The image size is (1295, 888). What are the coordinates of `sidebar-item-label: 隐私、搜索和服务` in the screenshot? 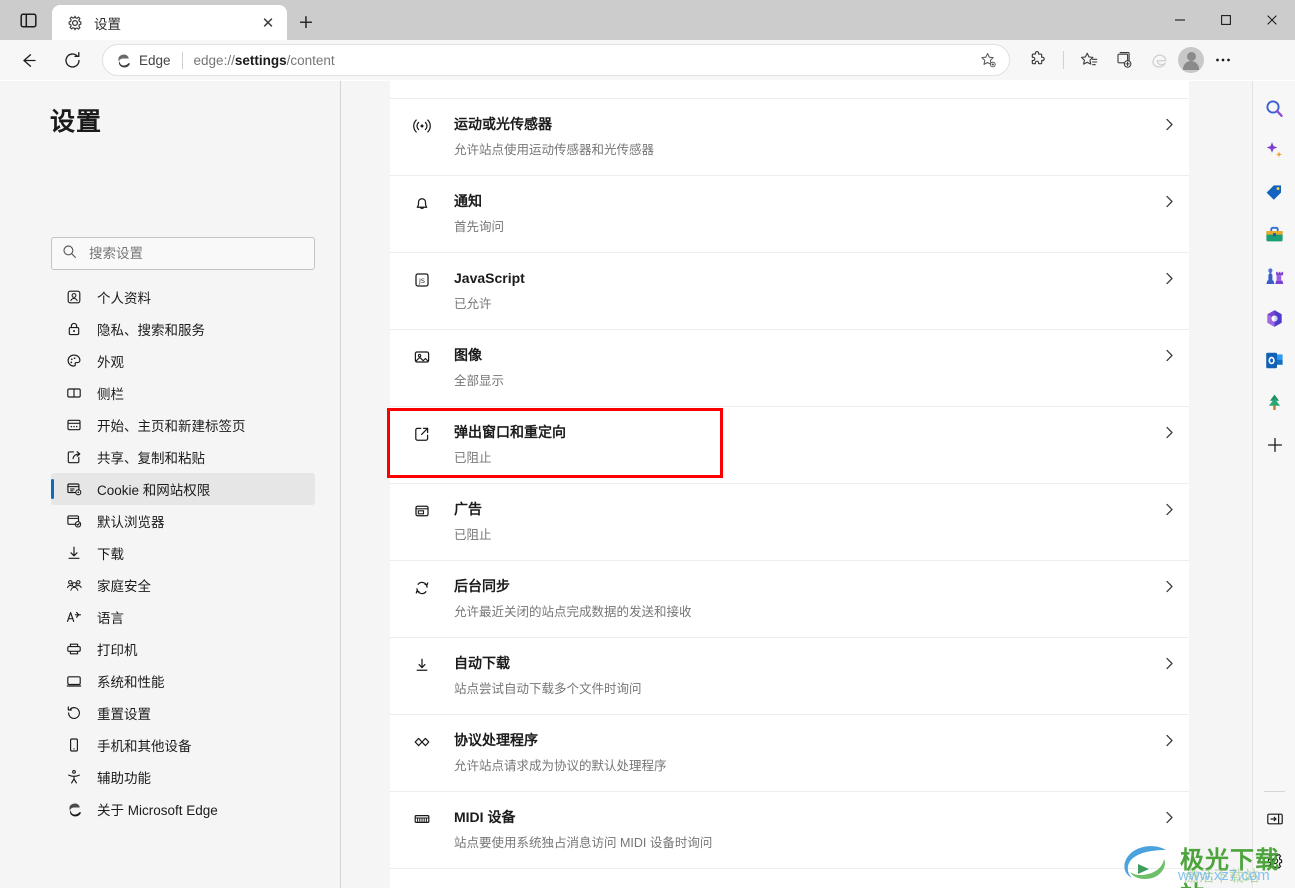 It's located at (151, 330).